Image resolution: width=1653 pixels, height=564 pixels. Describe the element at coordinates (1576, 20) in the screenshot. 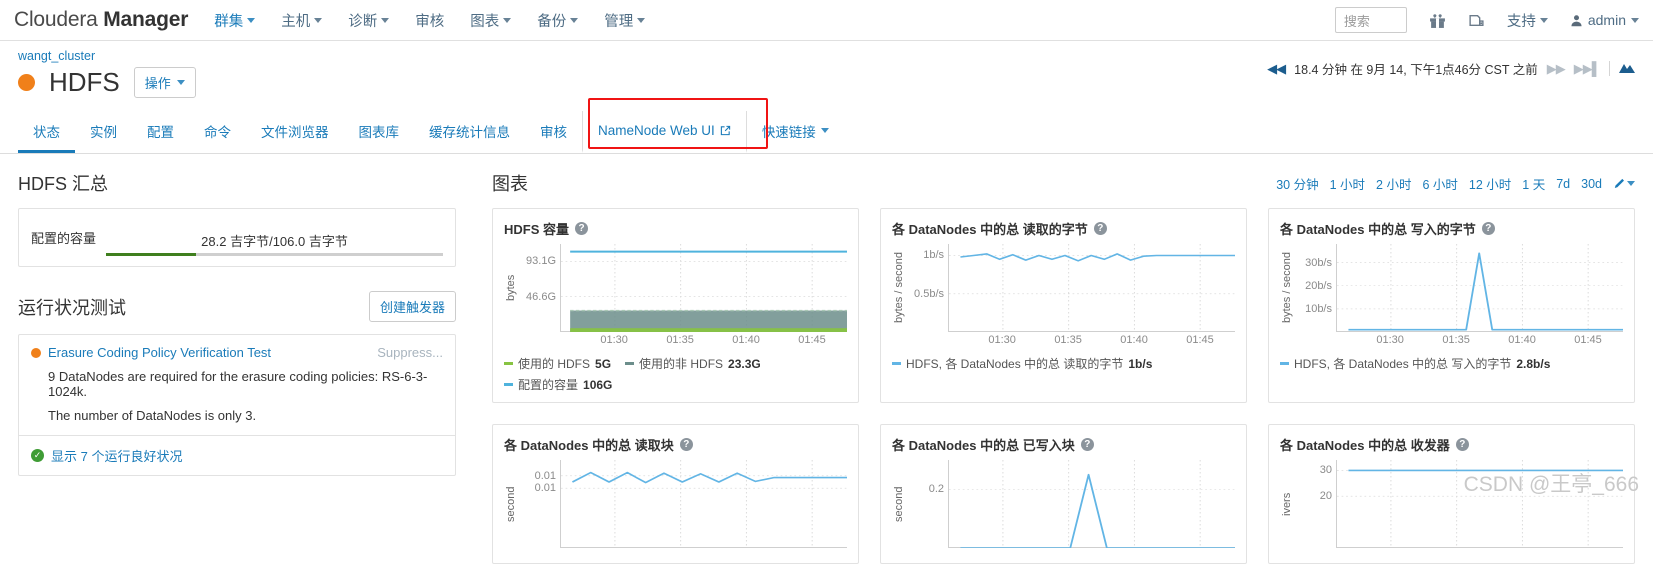

I see `avatar-icon` at that location.